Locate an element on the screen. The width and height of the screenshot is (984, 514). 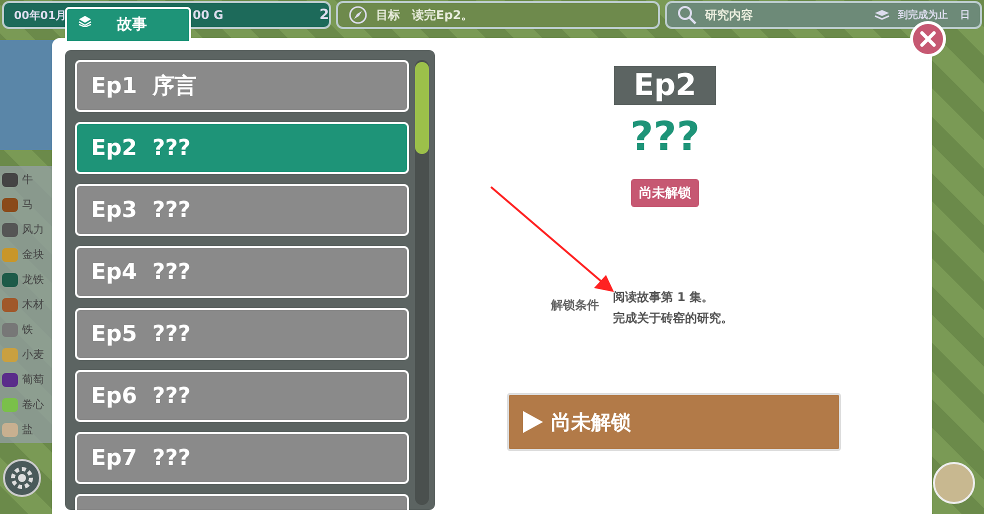
resource-name: 小麦 is located at coordinates (33, 354).